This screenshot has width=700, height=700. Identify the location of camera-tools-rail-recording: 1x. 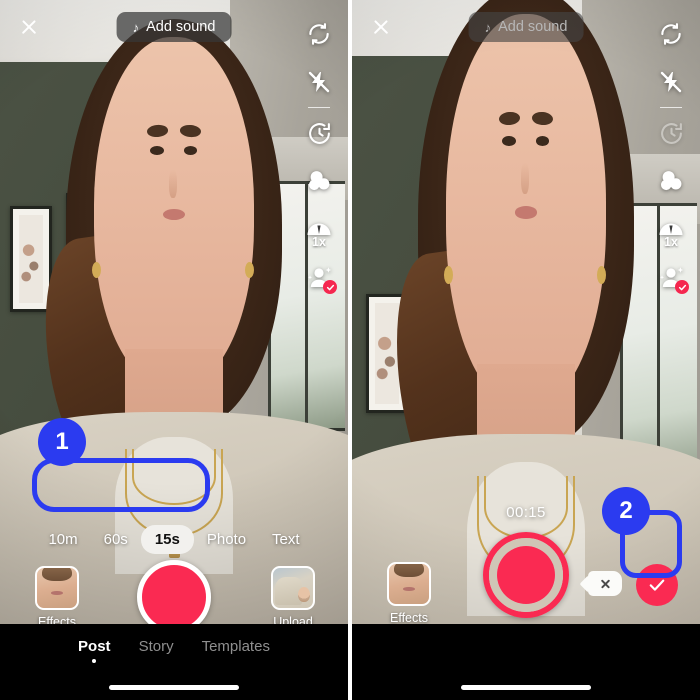
(671, 155).